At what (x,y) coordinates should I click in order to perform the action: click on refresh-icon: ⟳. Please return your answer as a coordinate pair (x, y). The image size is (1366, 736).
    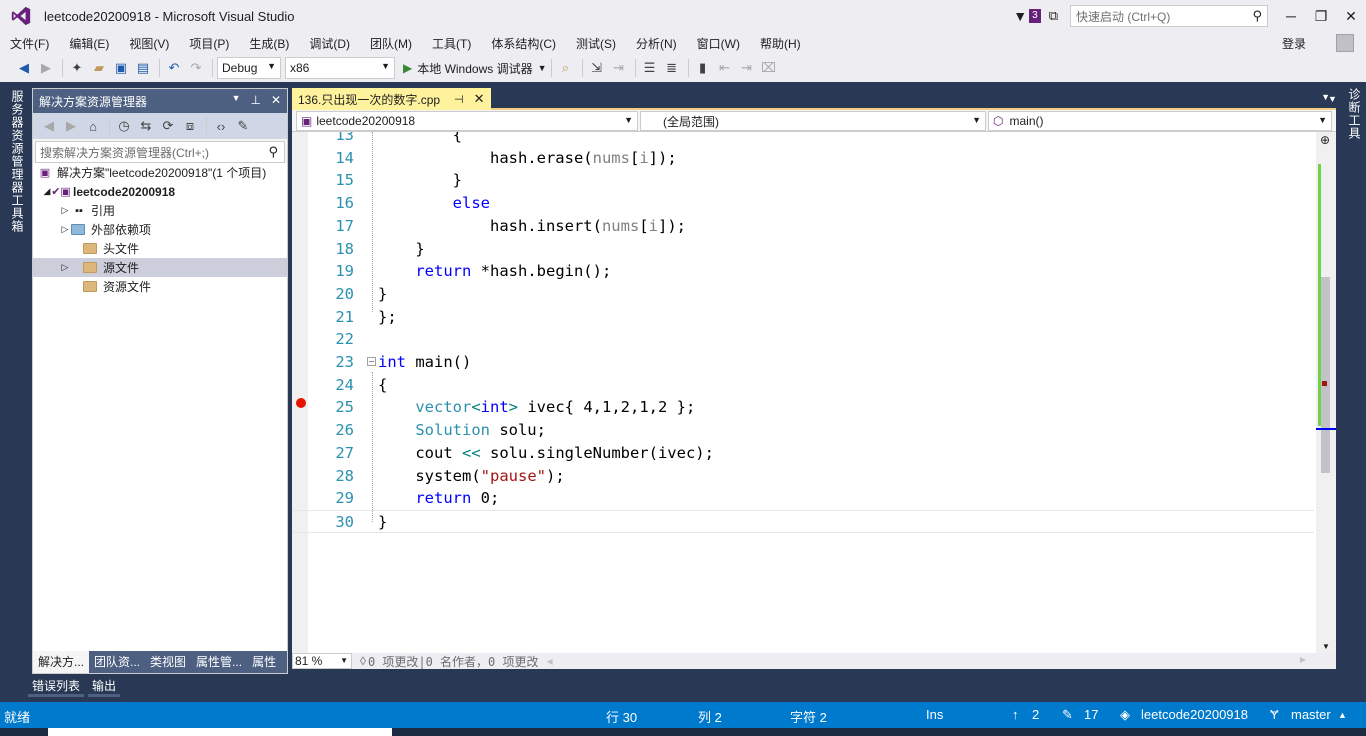
    Looking at the image, I should click on (168, 126).